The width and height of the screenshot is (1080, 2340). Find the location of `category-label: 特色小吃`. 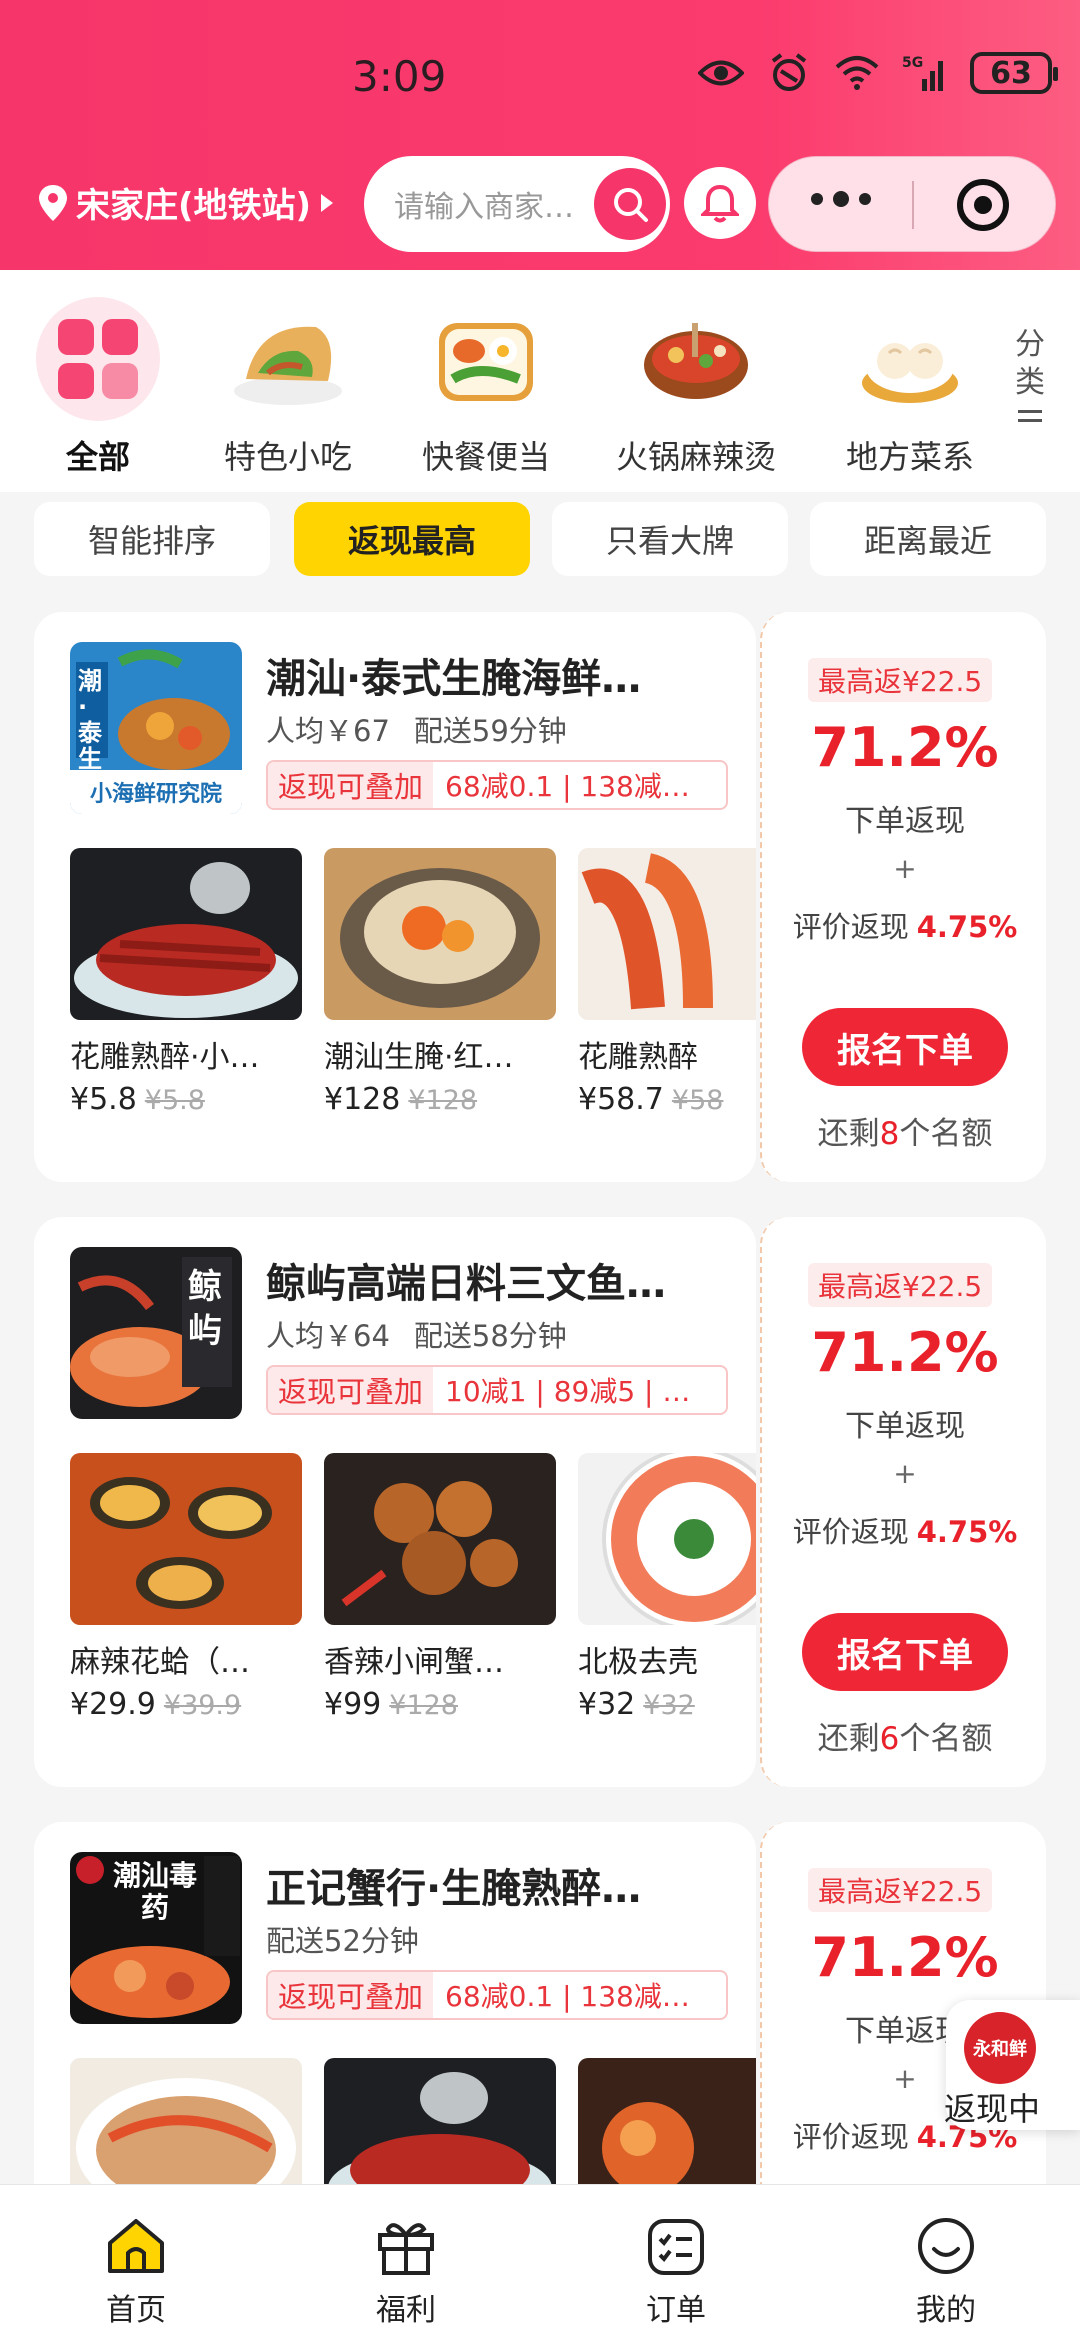

category-label: 特色小吃 is located at coordinates (287, 457).